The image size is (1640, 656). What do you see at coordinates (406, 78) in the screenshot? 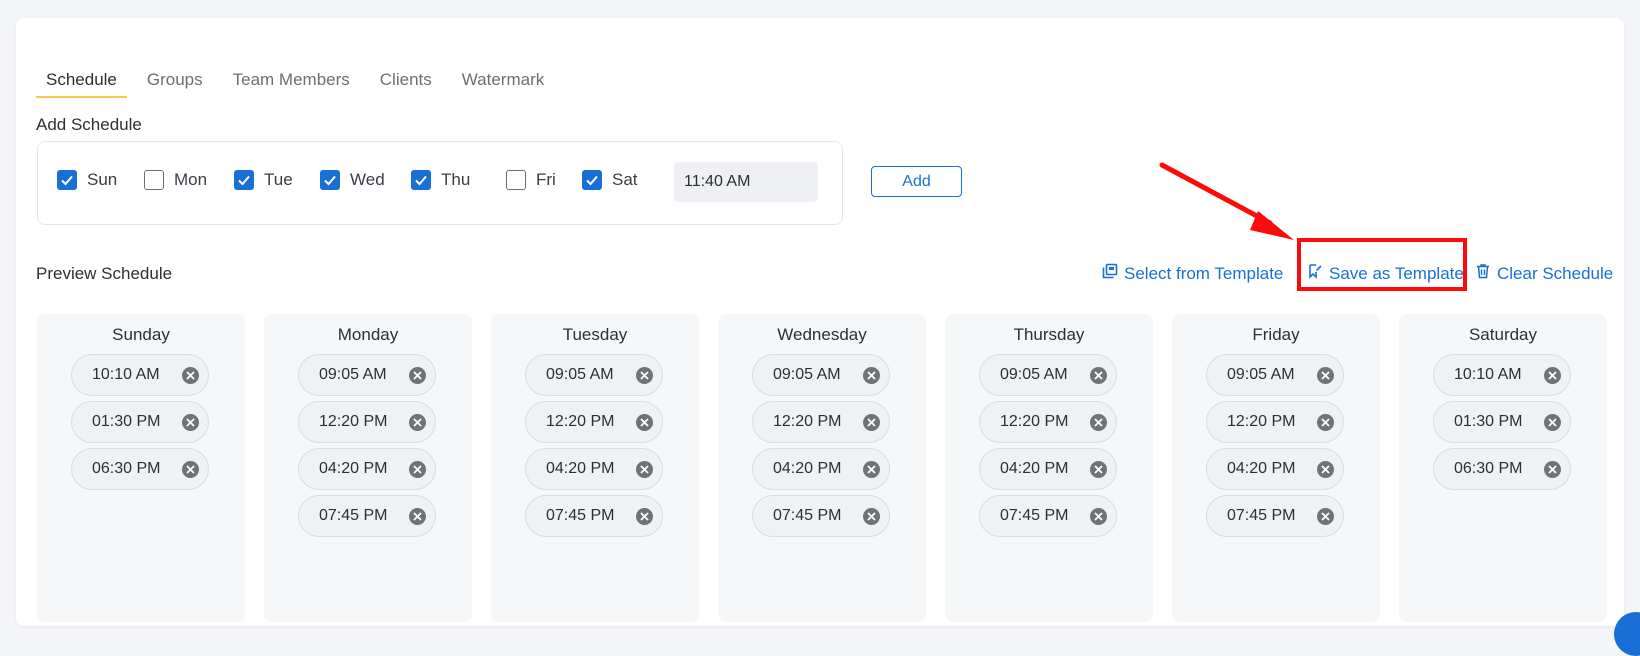
I see `tab-clients: Clients` at bounding box center [406, 78].